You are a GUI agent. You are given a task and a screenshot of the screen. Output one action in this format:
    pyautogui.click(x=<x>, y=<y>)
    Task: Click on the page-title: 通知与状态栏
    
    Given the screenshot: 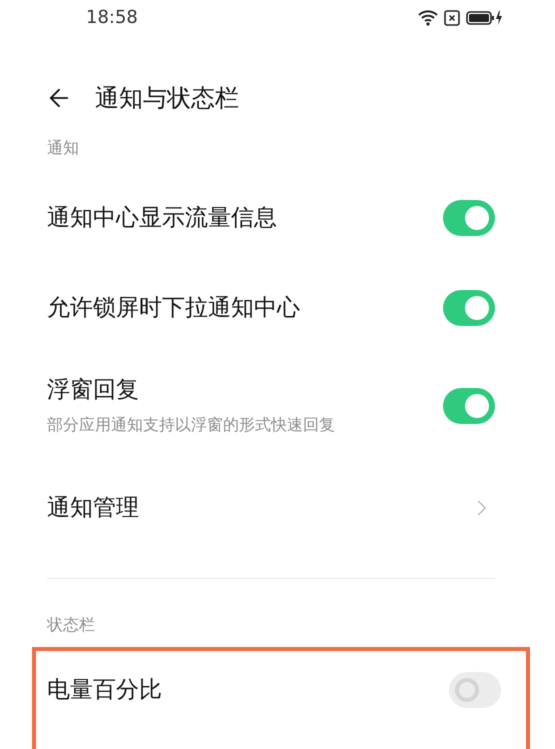 What is the action you would take?
    pyautogui.click(x=167, y=98)
    